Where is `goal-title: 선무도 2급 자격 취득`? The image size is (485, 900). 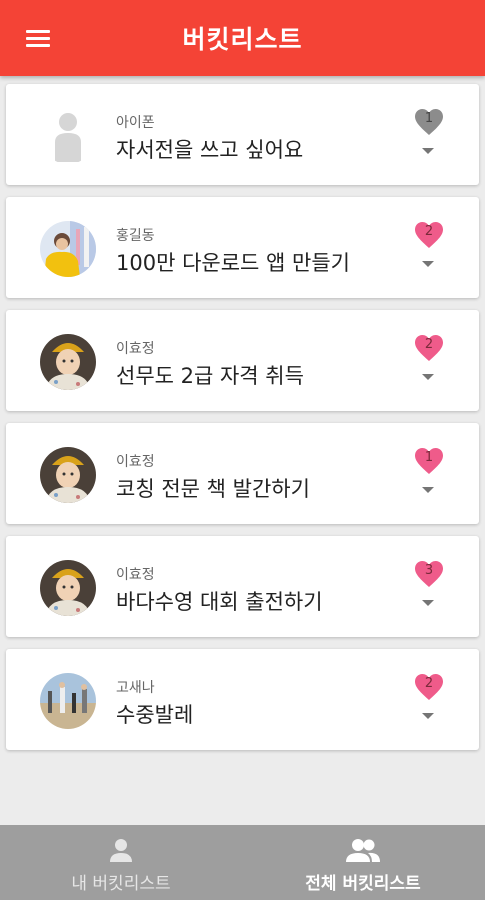
goal-title: 선무도 2급 자격 취득 is located at coordinates (210, 376).